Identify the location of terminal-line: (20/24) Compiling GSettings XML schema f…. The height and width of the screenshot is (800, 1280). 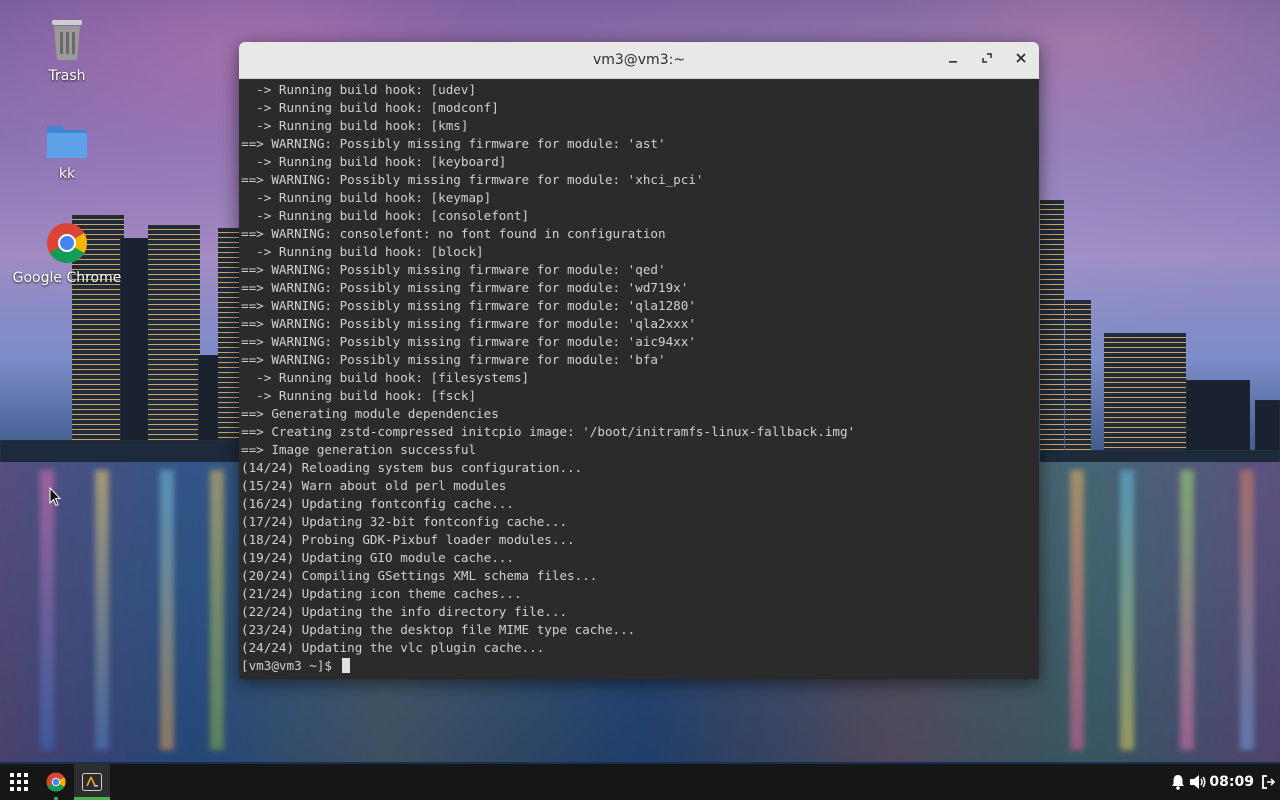
(419, 575).